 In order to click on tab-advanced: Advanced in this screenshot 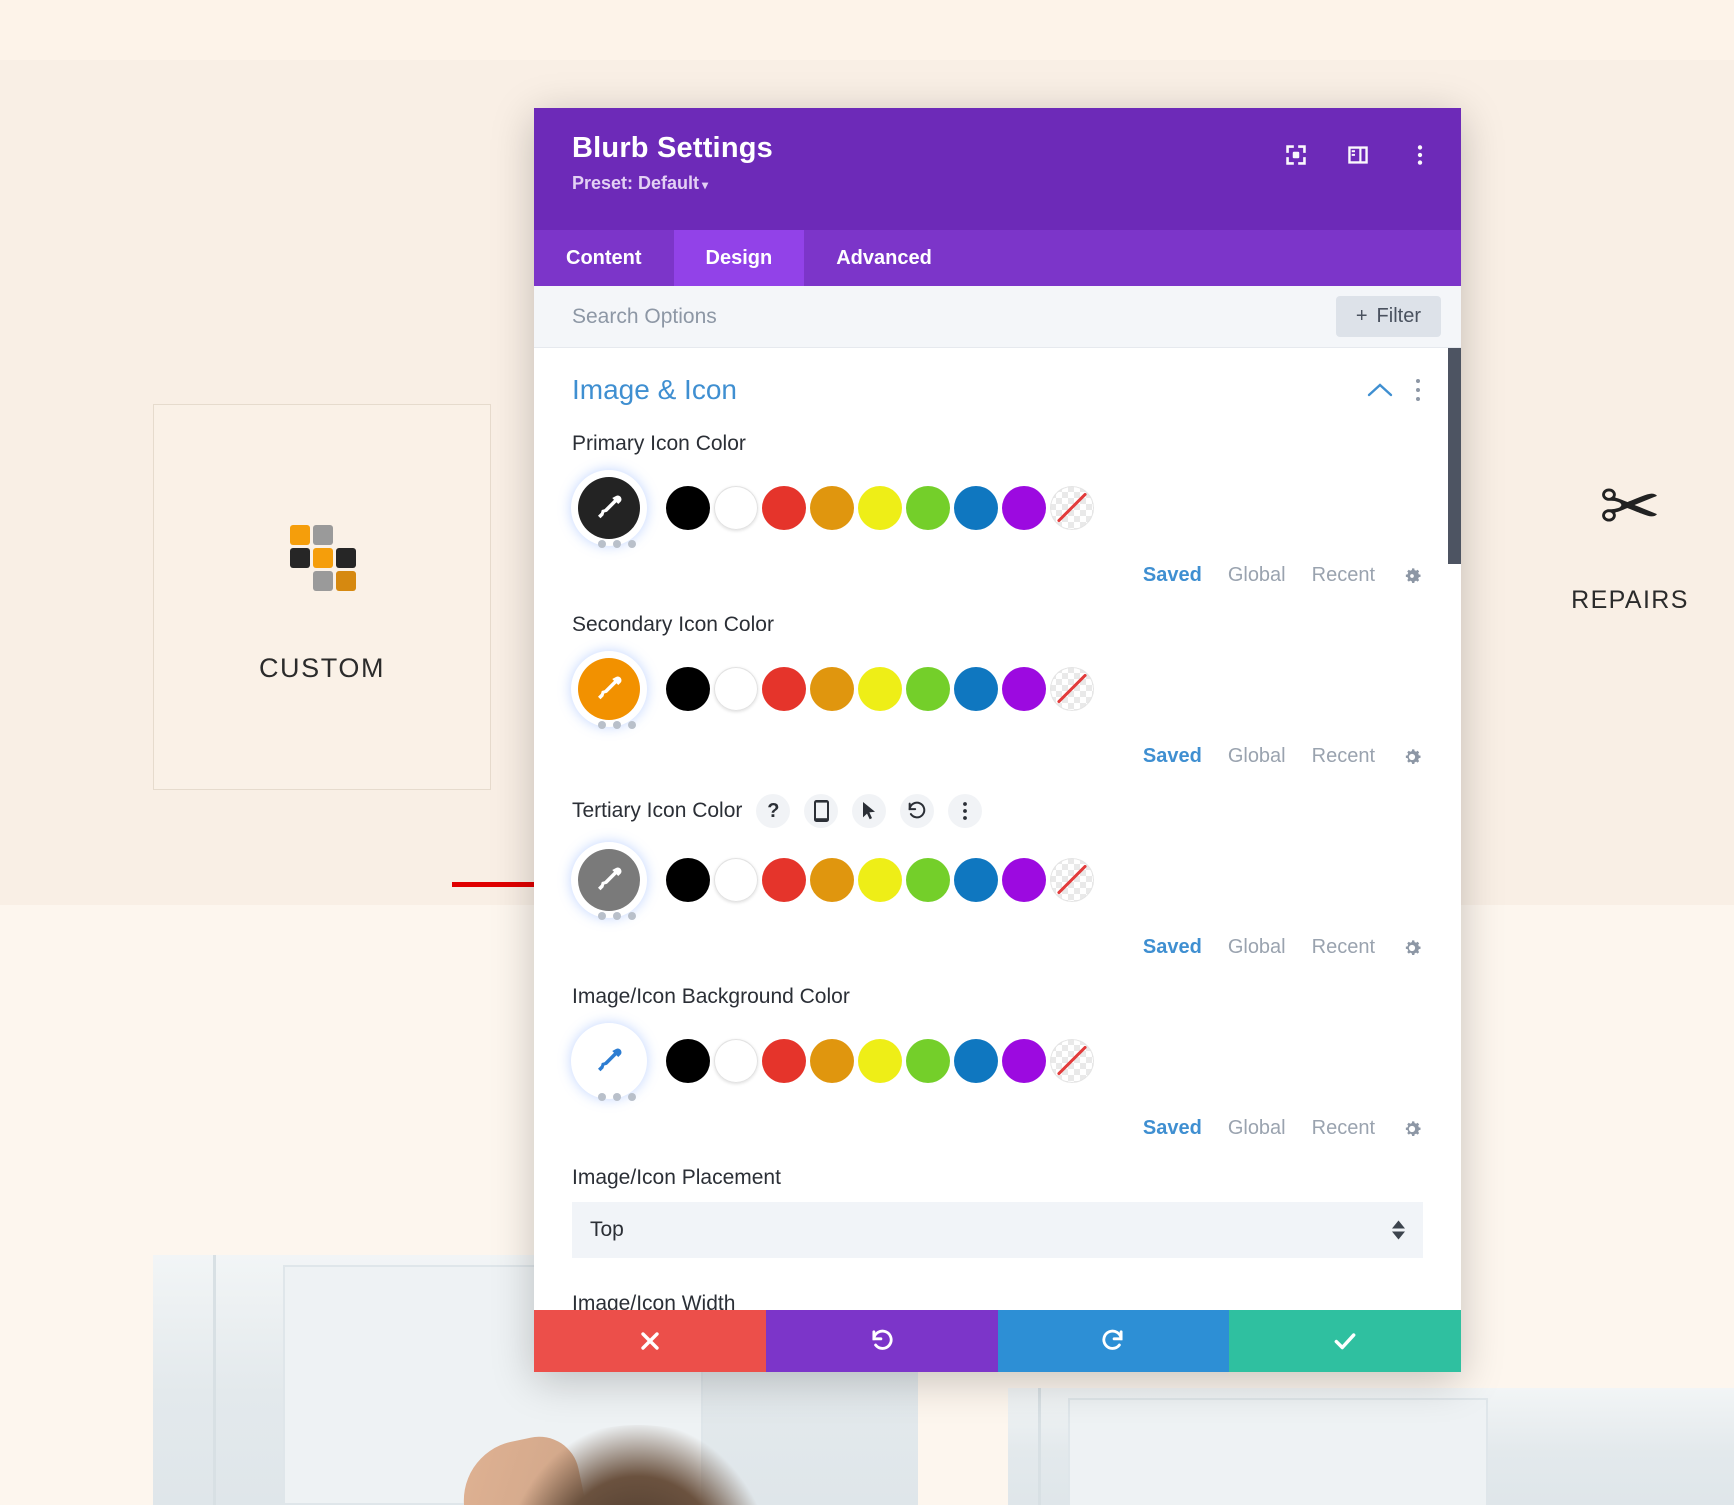, I will do `click(884, 258)`.